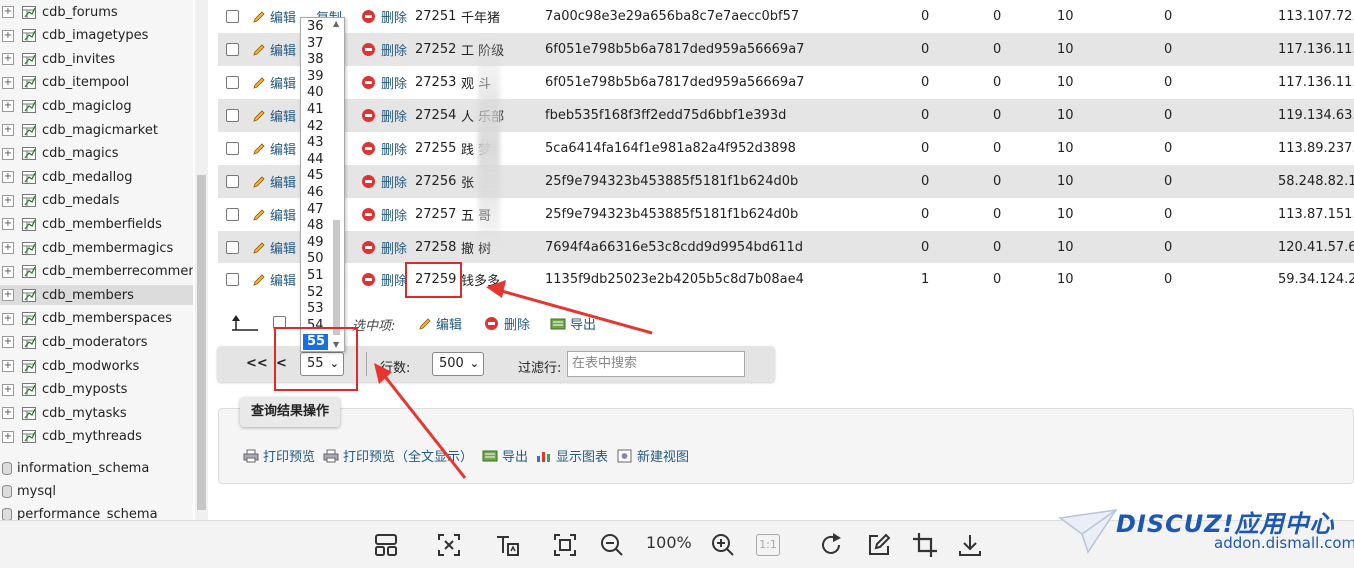 This screenshot has width=1354, height=568. Describe the element at coordinates (513, 379) in the screenshot. I see `annotation-arrows` at that location.